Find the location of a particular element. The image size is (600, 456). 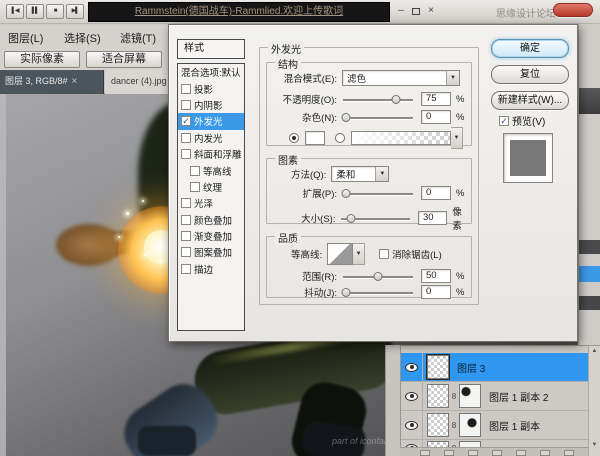

style-item-texture: ✓纹理 is located at coordinates (211, 187).